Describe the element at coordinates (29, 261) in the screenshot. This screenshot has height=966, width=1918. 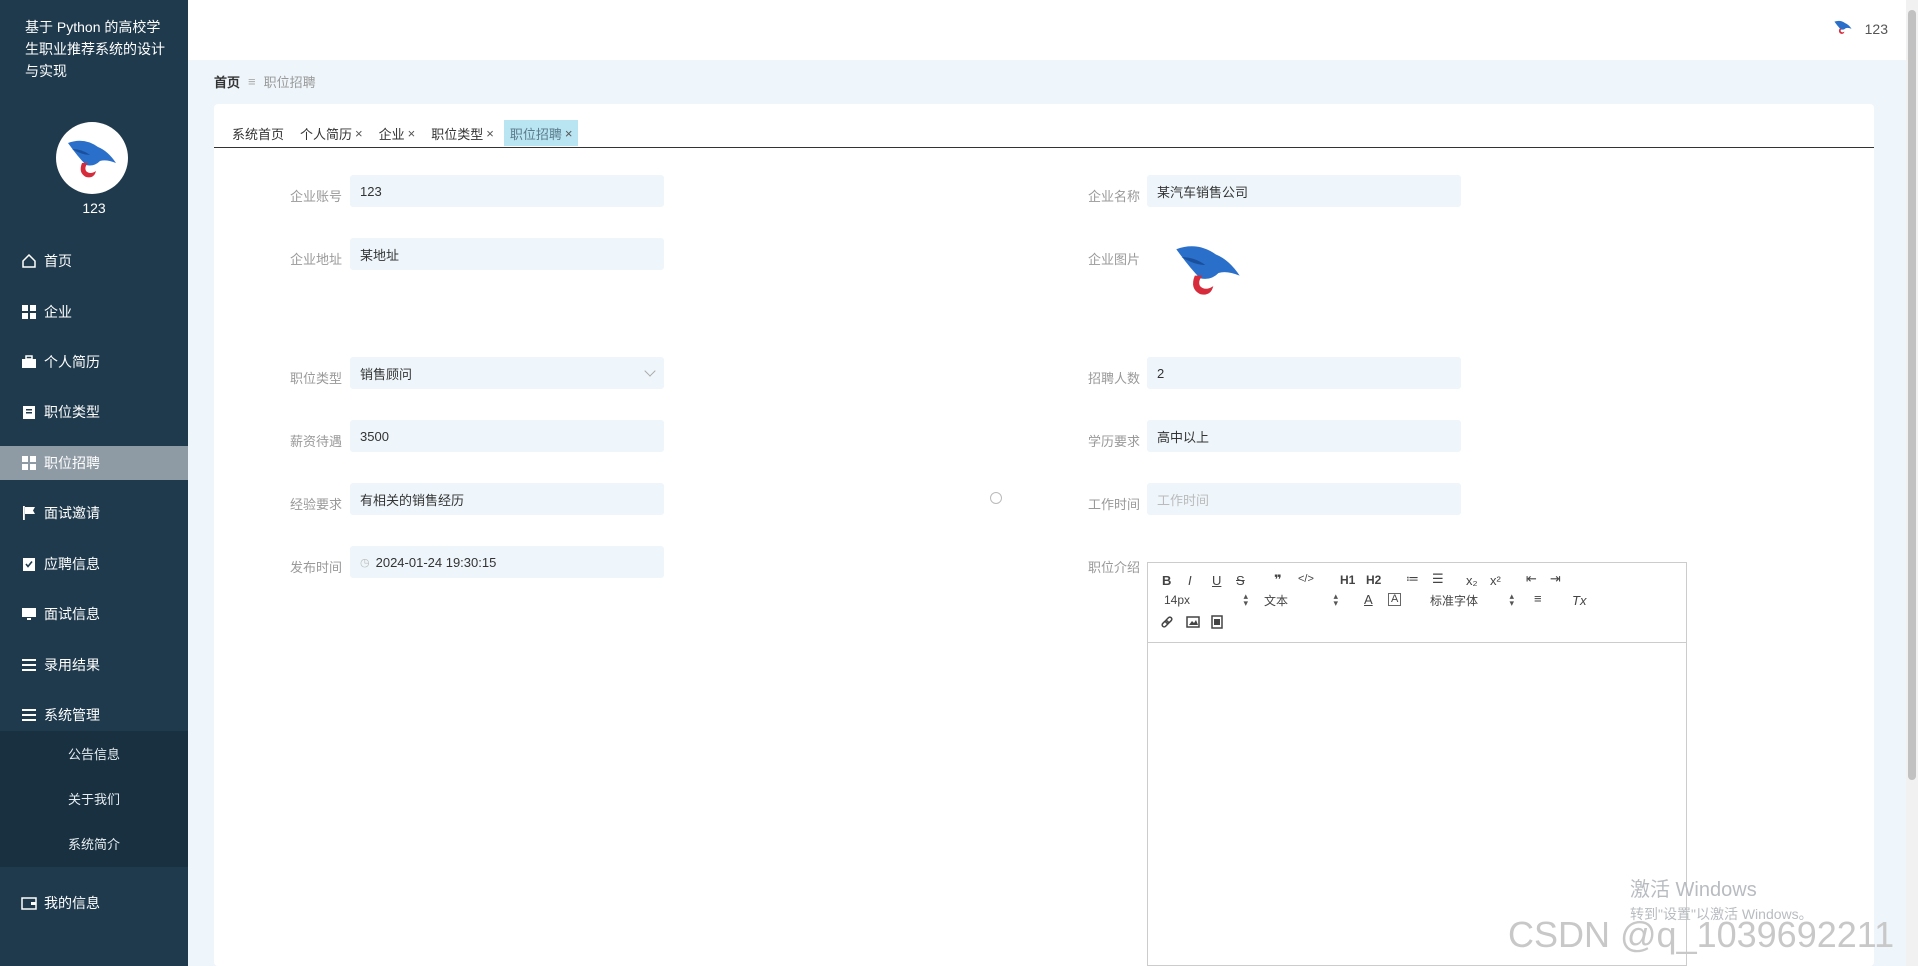
I see `home-icon` at that location.